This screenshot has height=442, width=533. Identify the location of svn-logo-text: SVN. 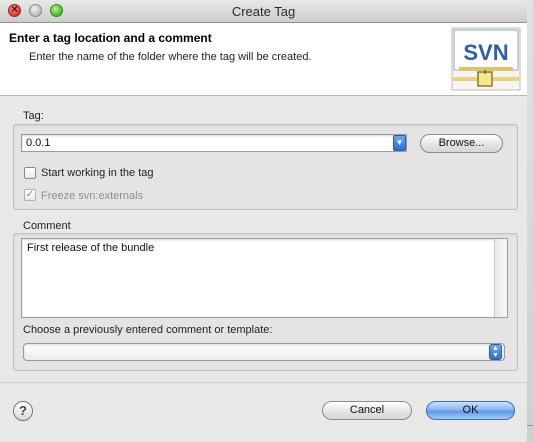
(485, 52).